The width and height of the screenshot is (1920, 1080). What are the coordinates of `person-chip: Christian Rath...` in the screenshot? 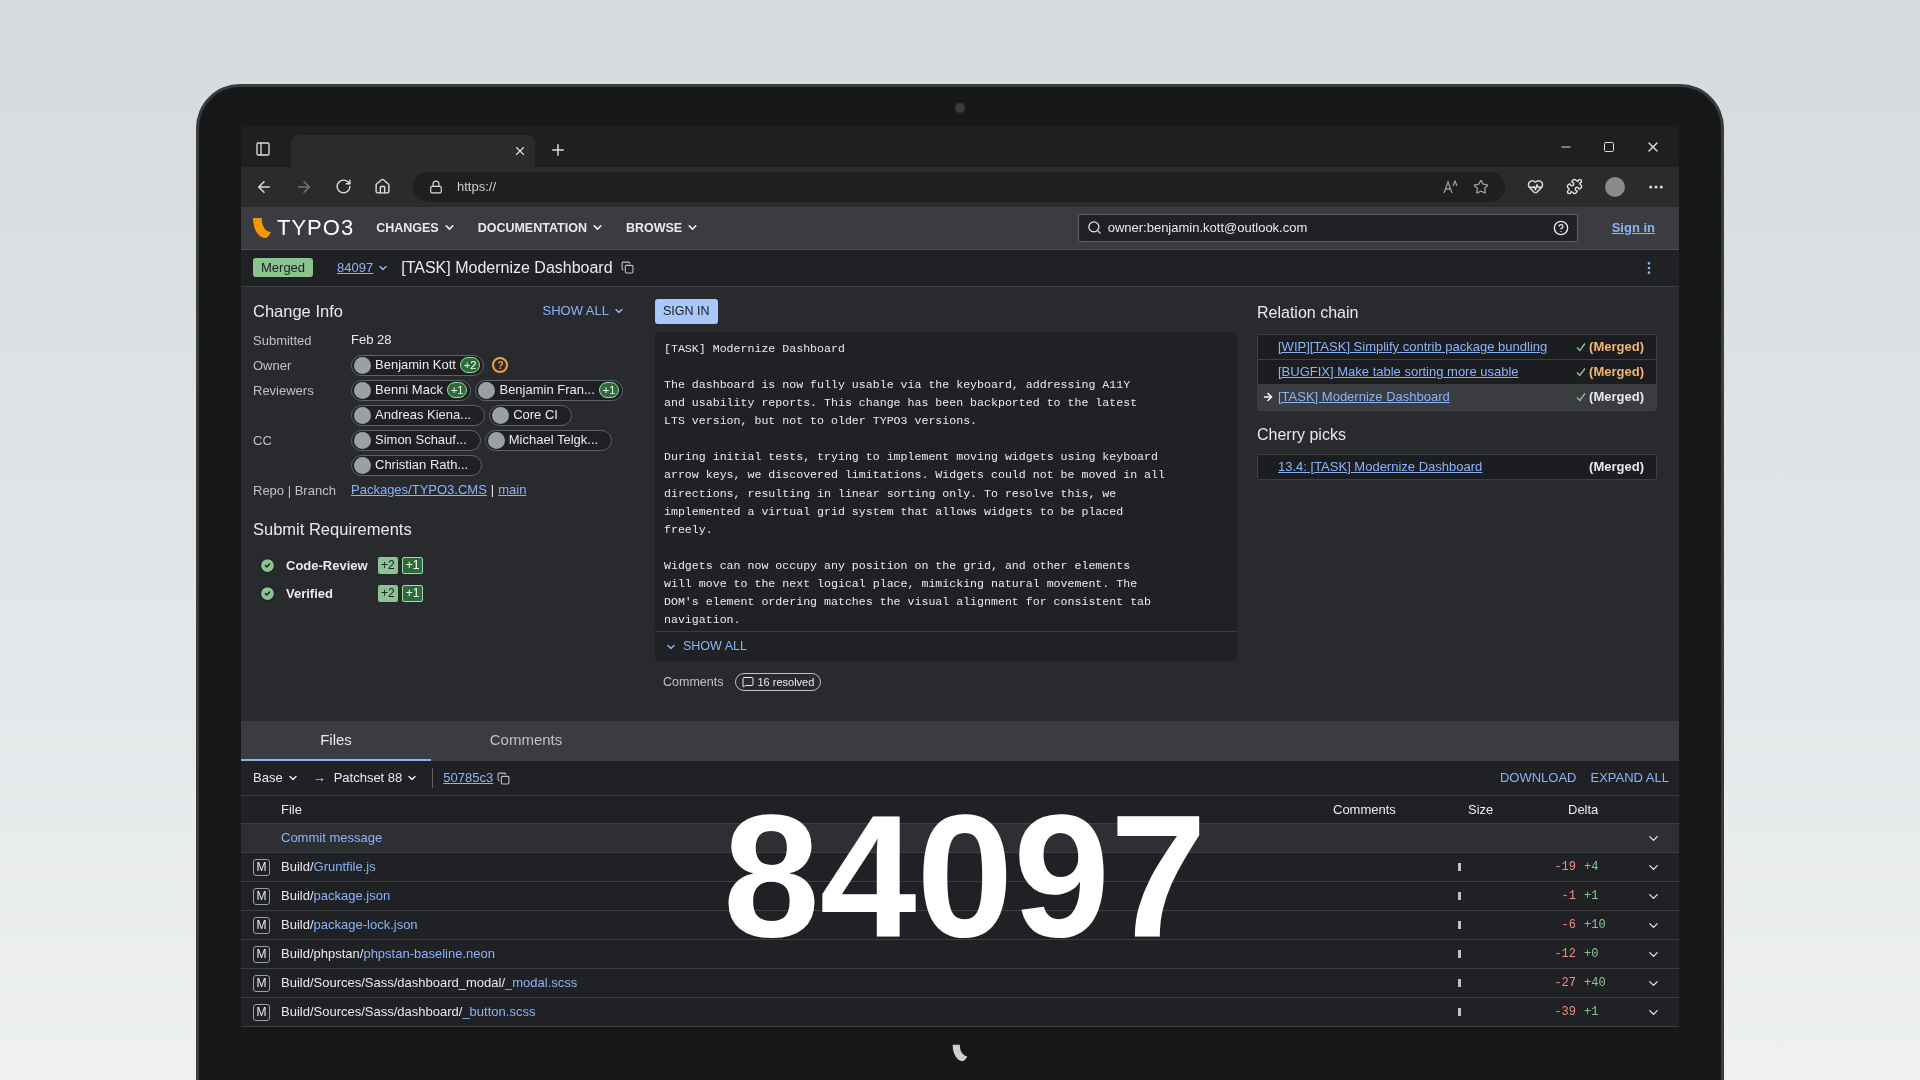 It's located at (417, 465).